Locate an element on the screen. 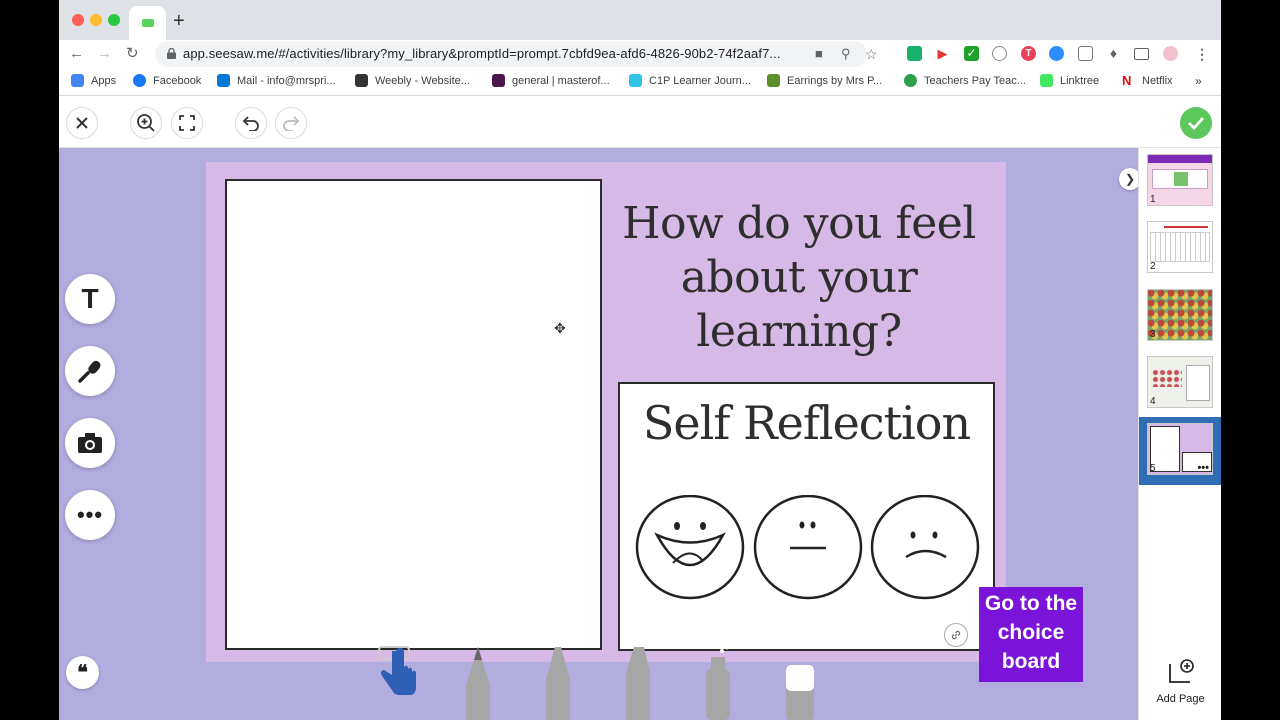 Image resolution: width=1280 pixels, height=720 pixels. close-window-button is located at coordinates (78, 20).